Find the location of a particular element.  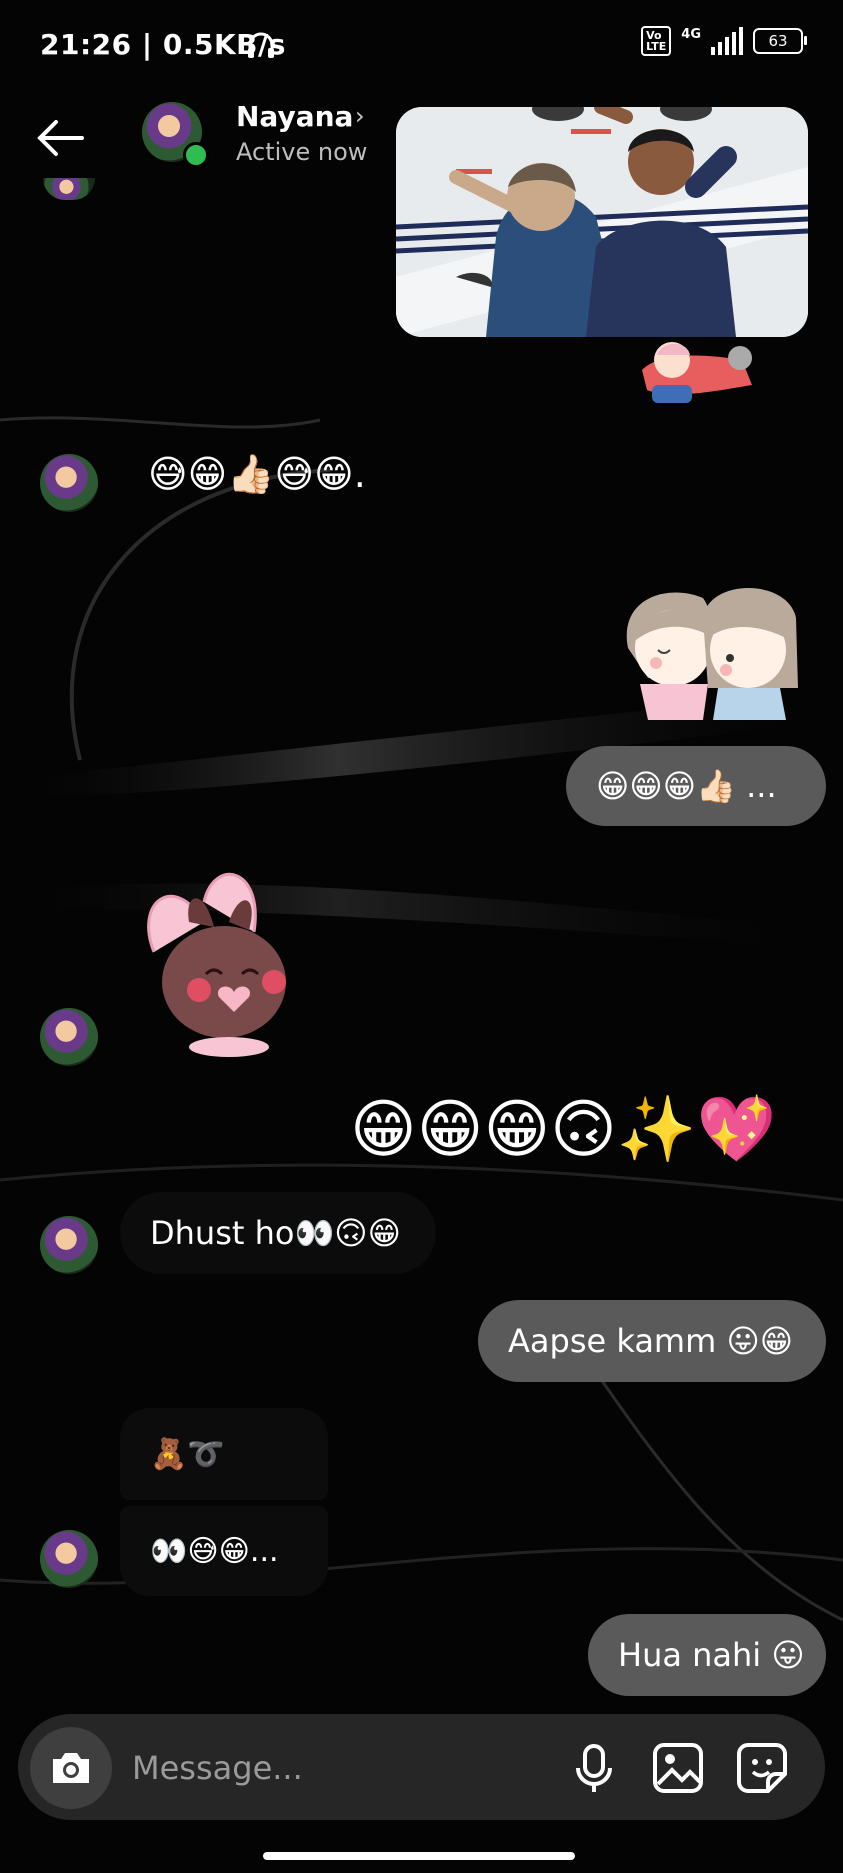

status-bar: 21:26 | 0.5KB/s Vo LTE 4G 63 is located at coordinates (421, 45).